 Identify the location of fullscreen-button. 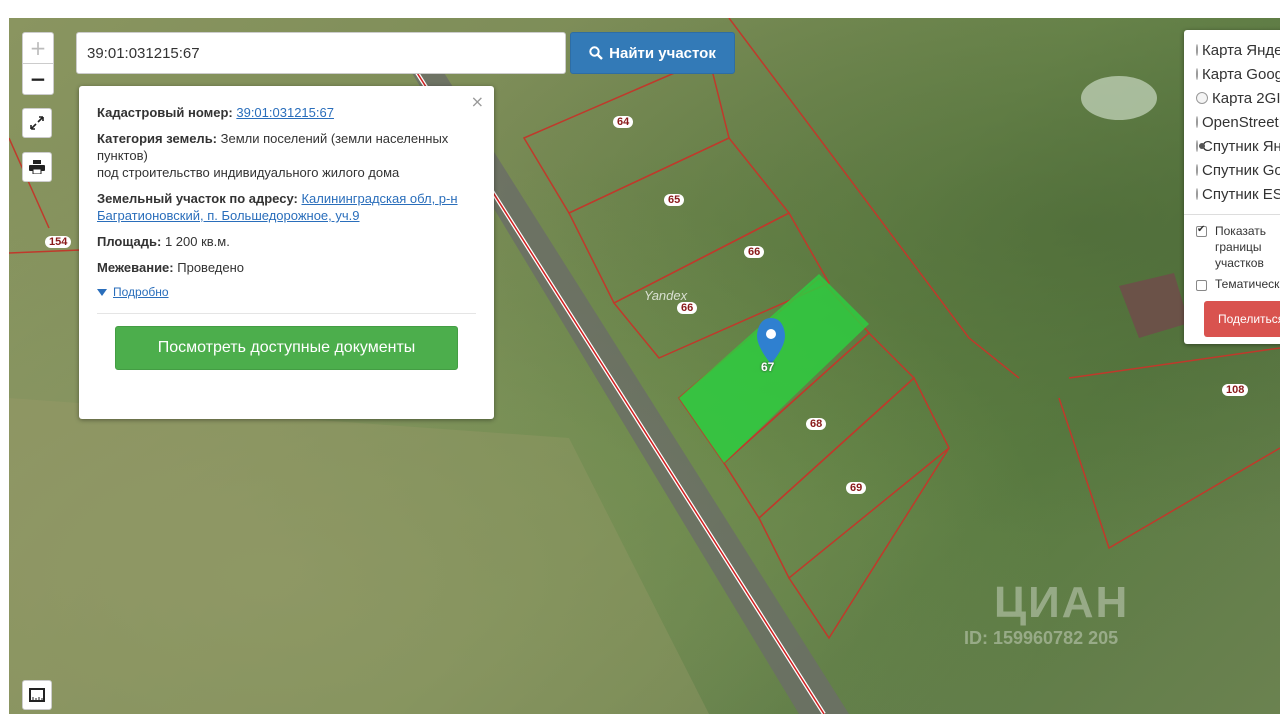
(37, 123).